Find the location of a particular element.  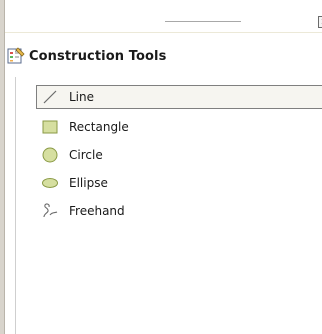

tool-ellipse: Ellipse is located at coordinates (169, 183).